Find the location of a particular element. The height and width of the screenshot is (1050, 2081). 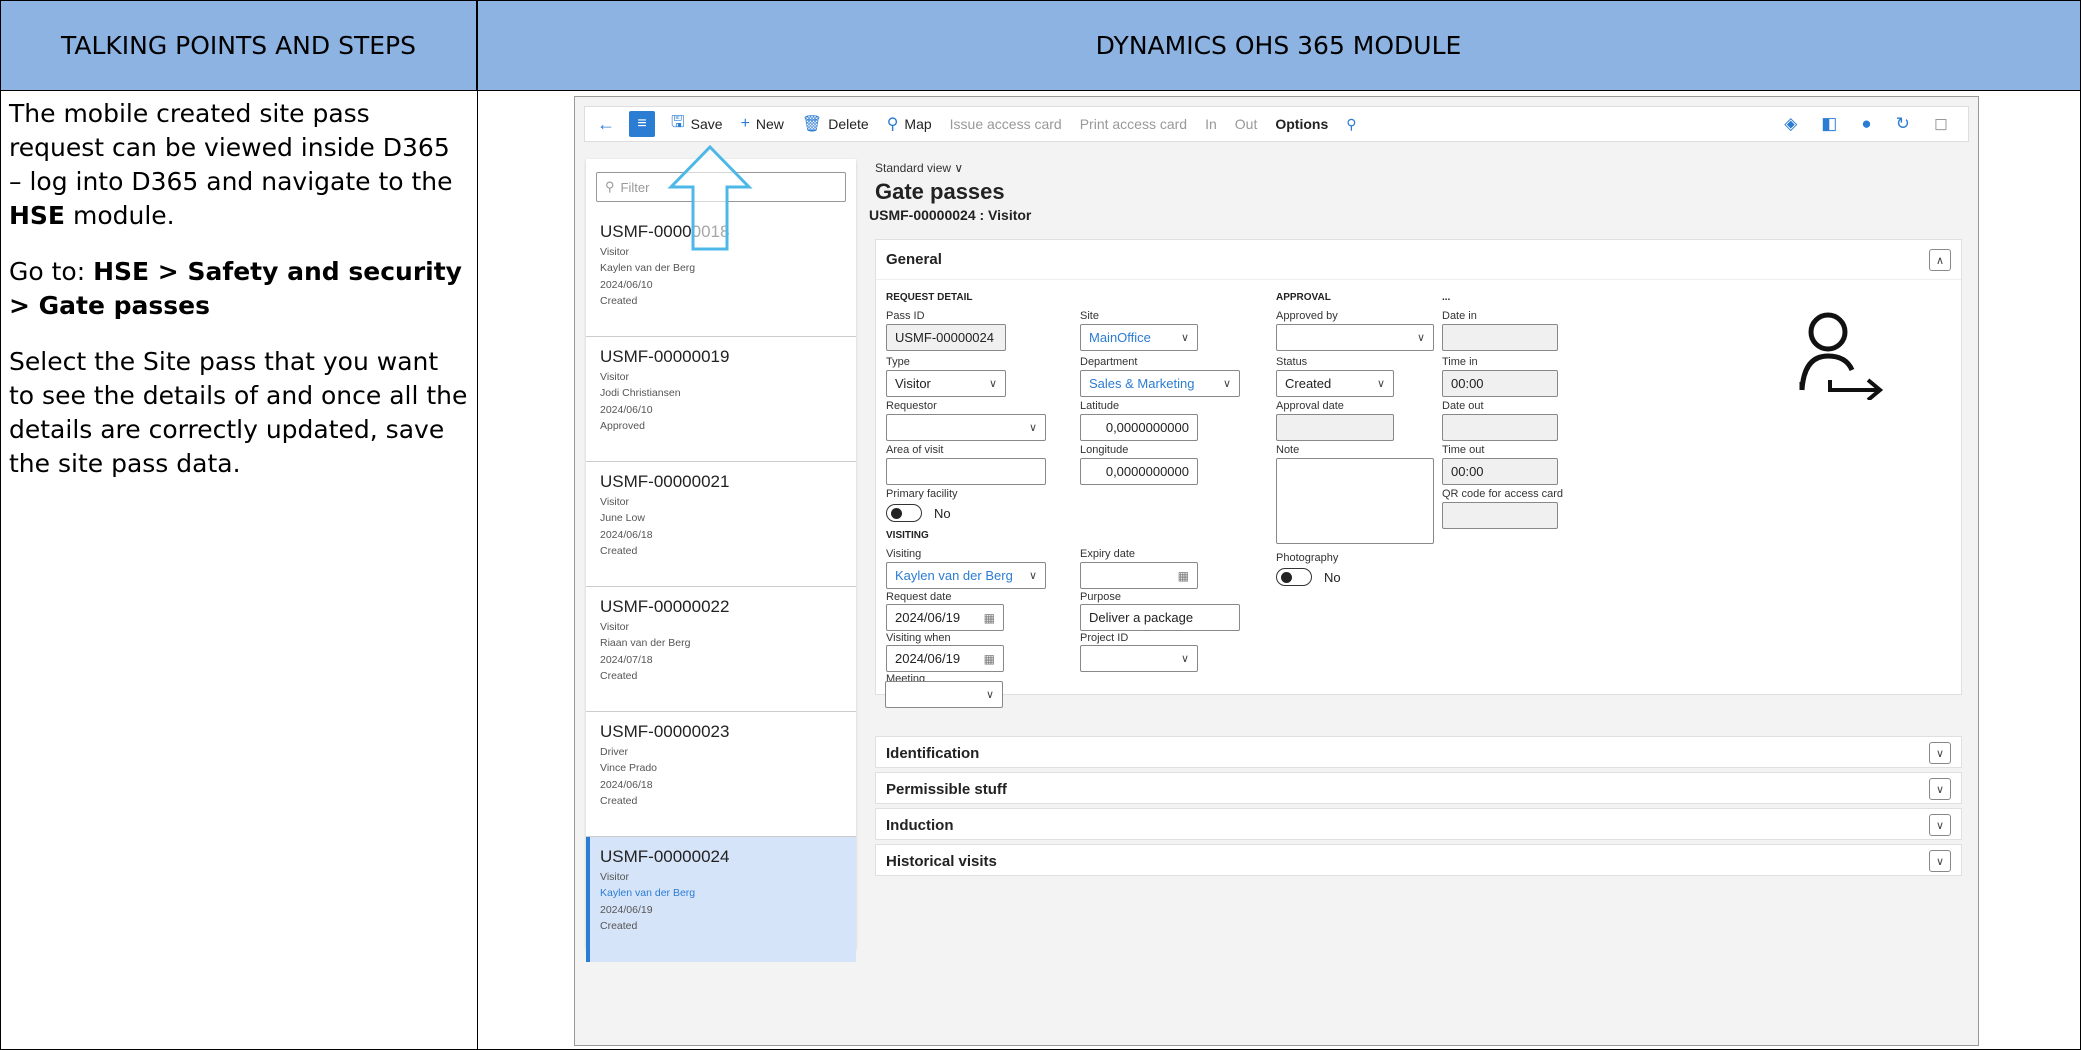

general-header: General is located at coordinates (1418, 260).